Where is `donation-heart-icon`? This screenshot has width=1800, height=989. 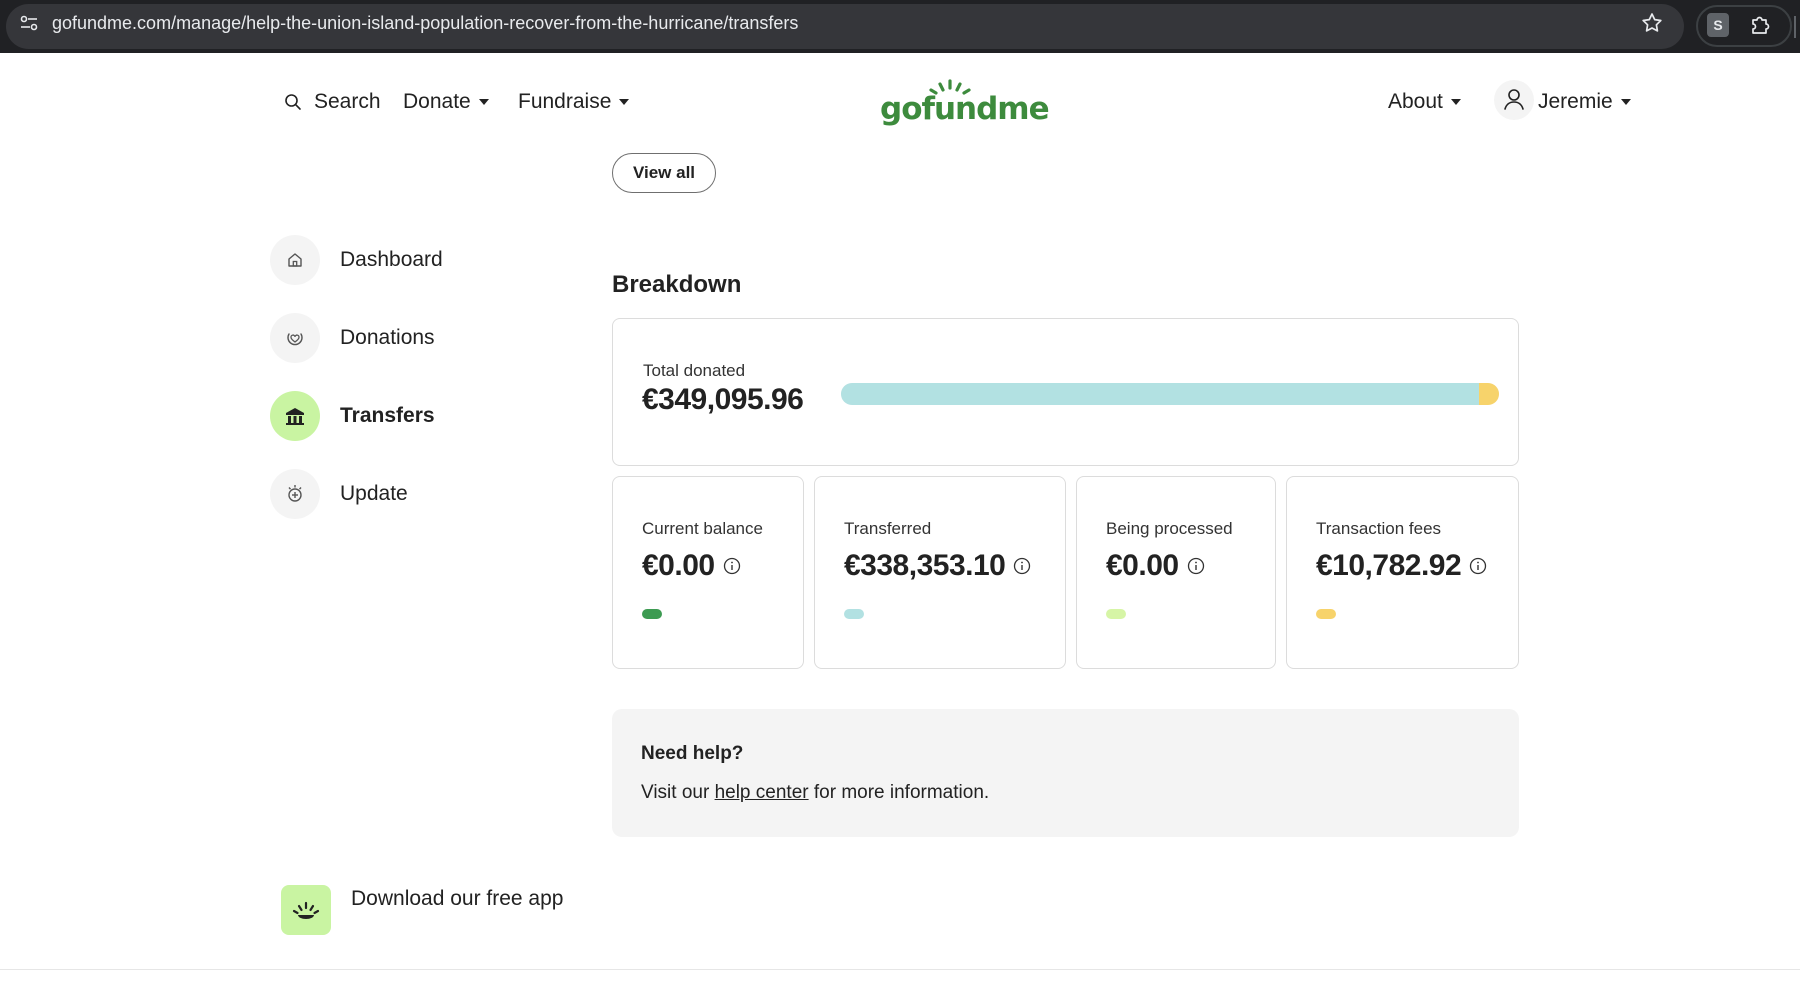 donation-heart-icon is located at coordinates (295, 339).